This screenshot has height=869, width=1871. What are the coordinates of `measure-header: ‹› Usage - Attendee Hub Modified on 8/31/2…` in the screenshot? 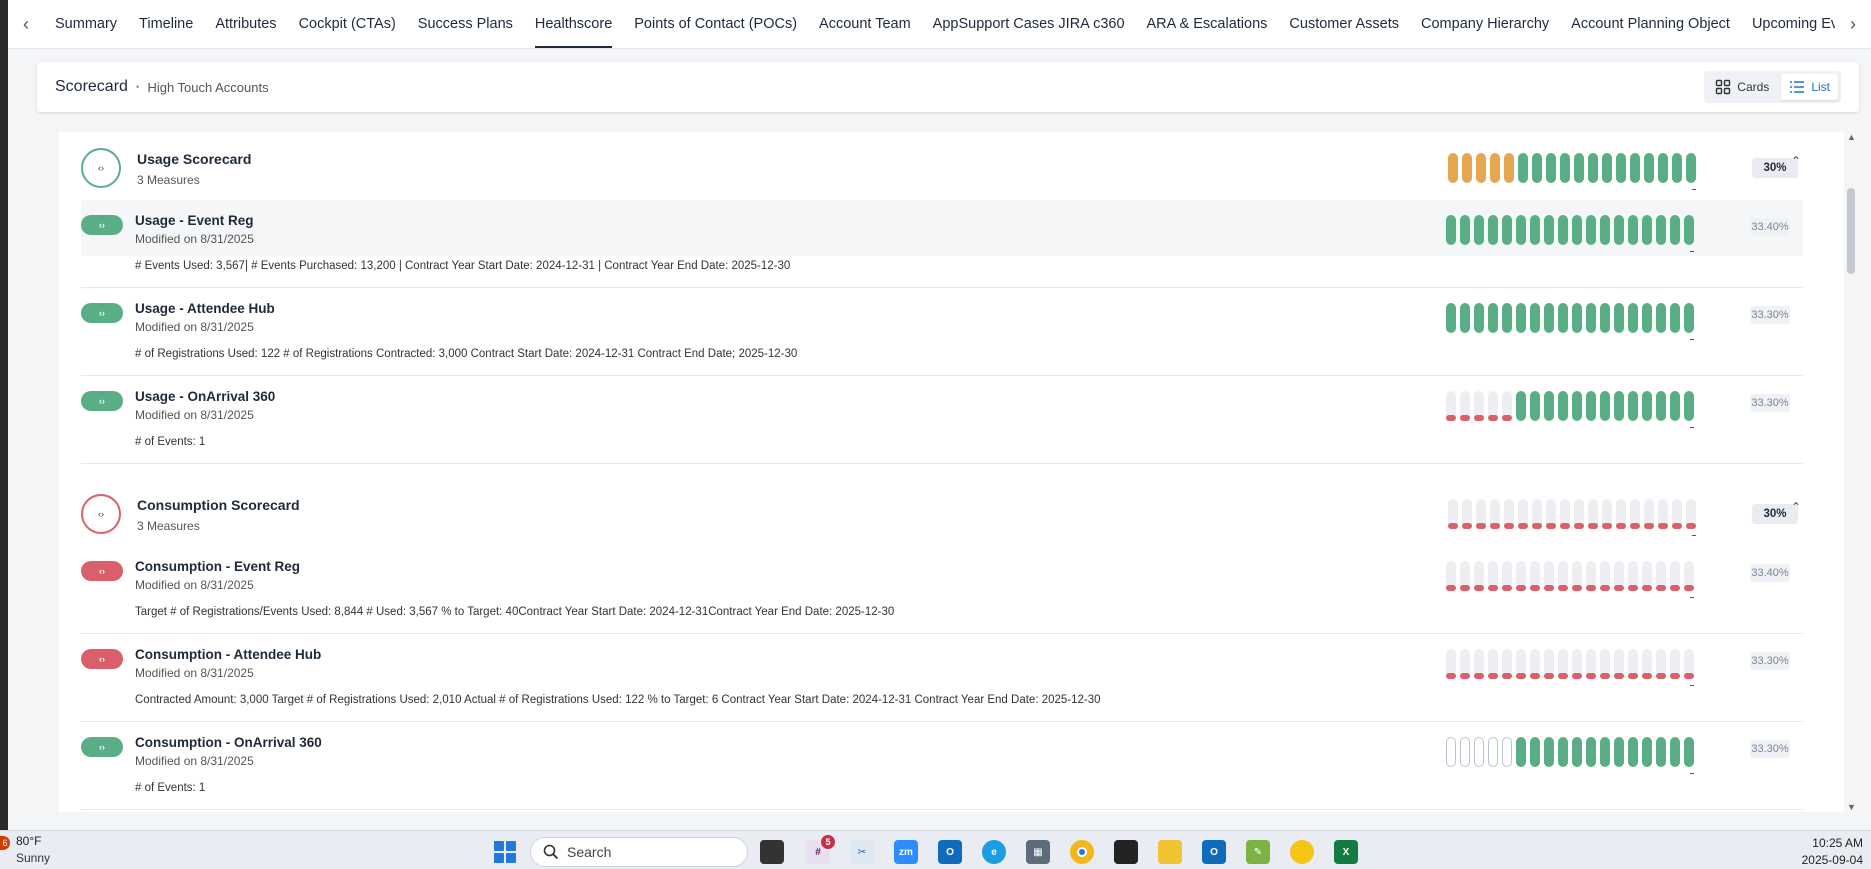 It's located at (942, 316).